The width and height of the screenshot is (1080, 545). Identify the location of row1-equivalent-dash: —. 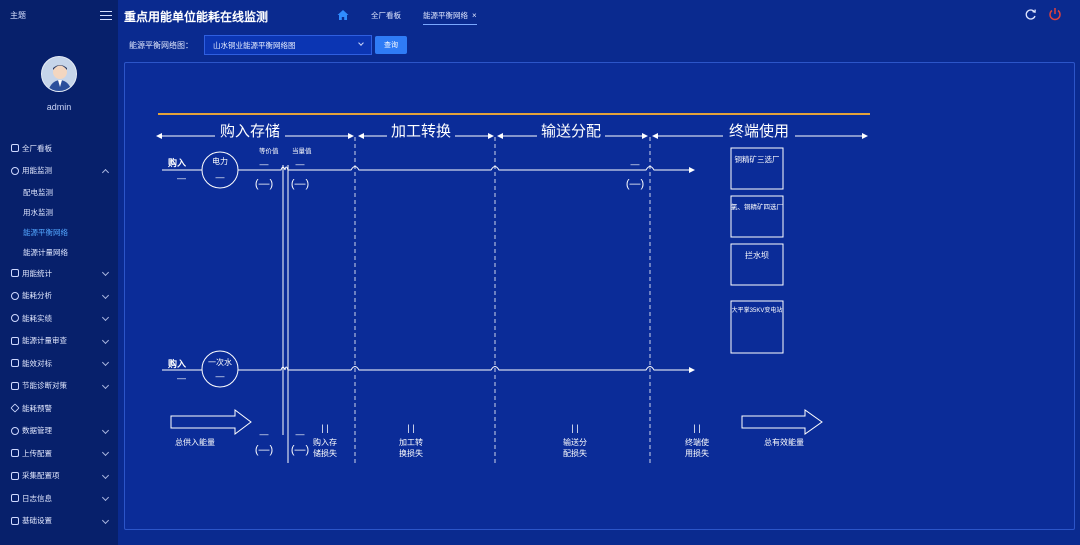
(264, 164).